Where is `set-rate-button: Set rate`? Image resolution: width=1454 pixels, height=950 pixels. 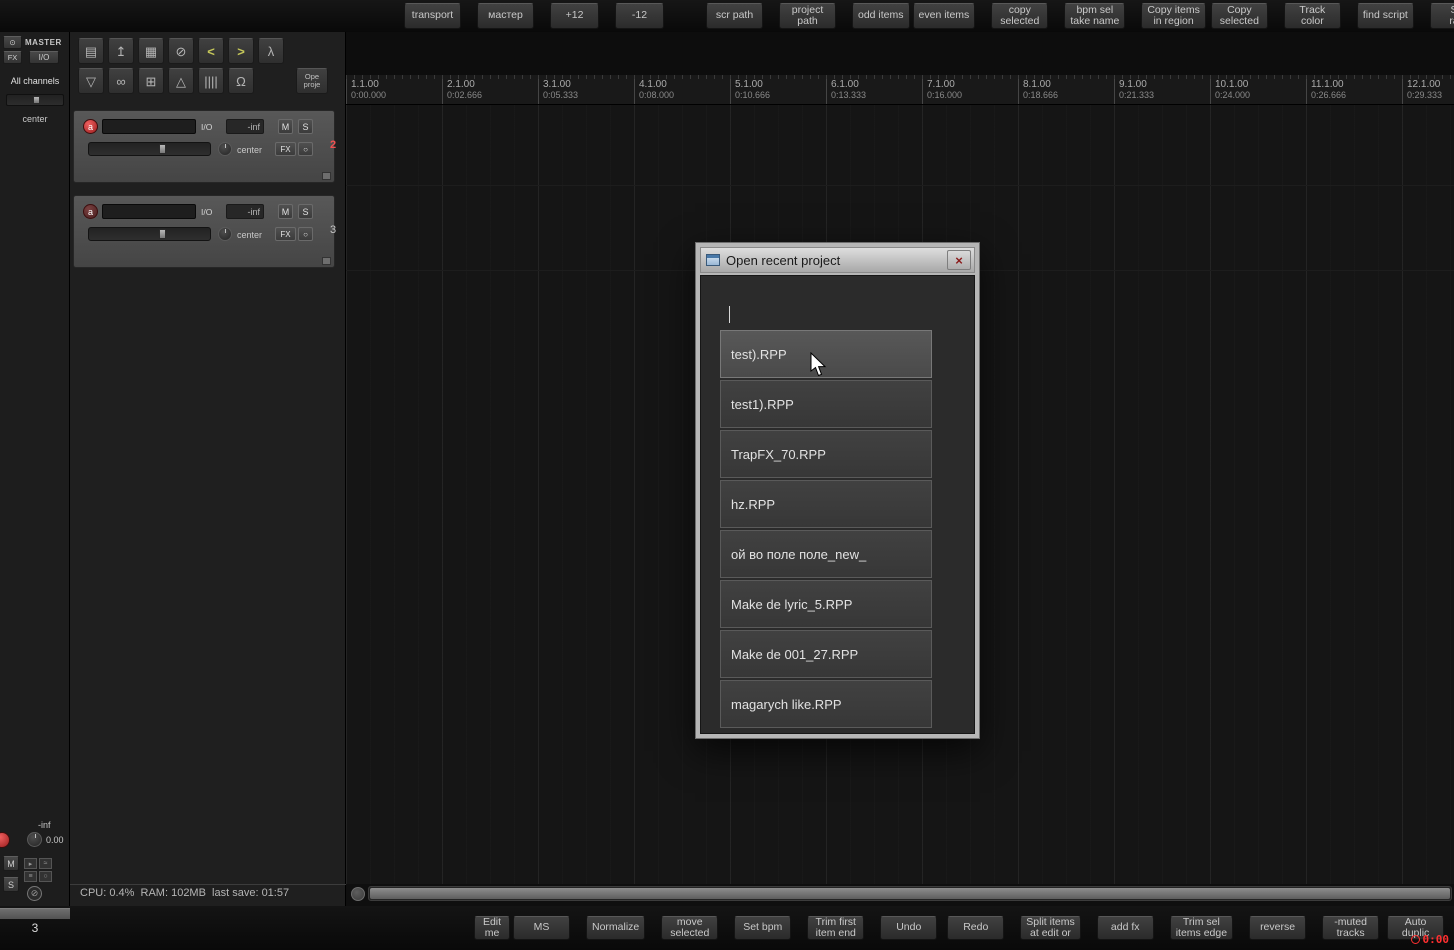
set-rate-button: Set rate is located at coordinates (1441, 16).